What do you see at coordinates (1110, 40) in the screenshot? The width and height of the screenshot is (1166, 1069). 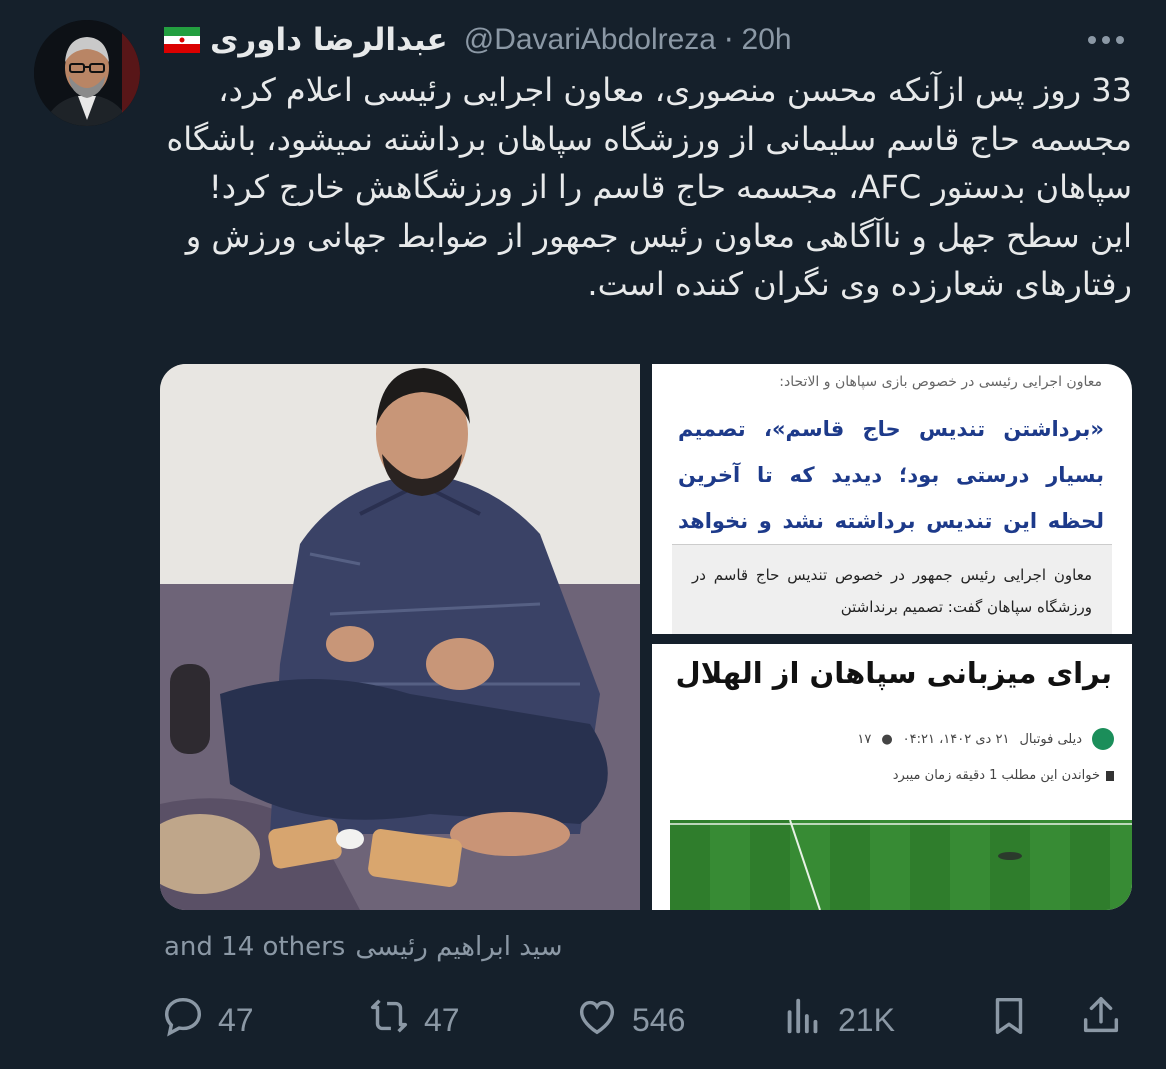 I see `more-icon` at bounding box center [1110, 40].